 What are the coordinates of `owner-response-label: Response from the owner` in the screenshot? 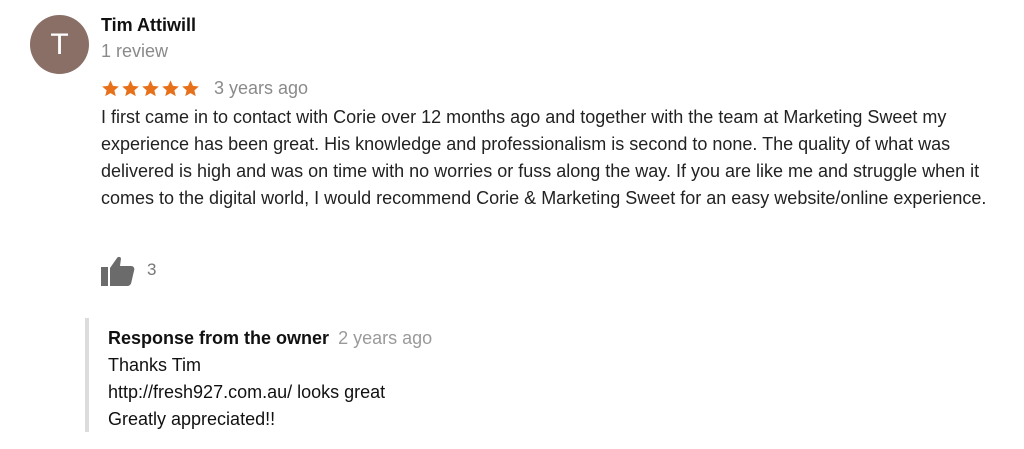 It's located at (219, 338).